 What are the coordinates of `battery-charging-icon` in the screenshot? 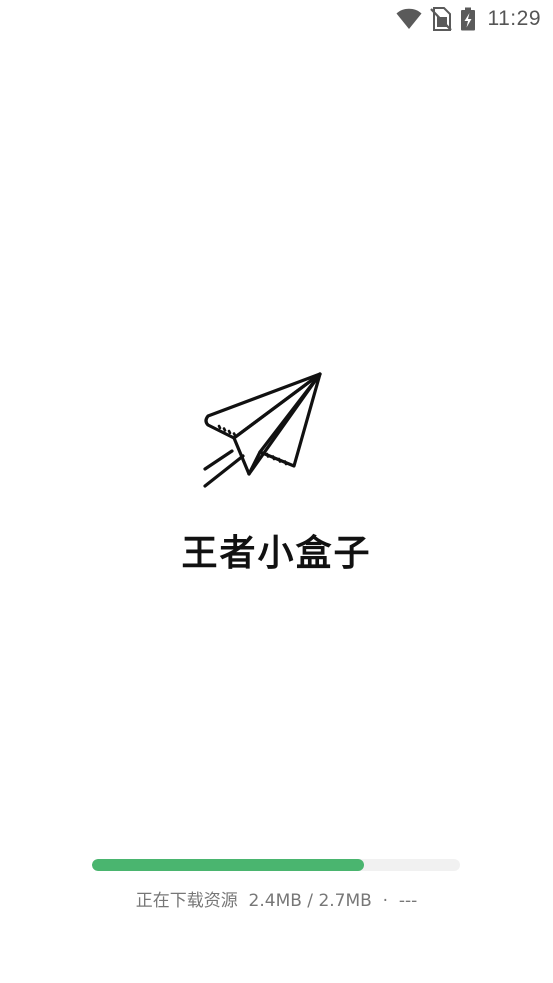 It's located at (468, 19).